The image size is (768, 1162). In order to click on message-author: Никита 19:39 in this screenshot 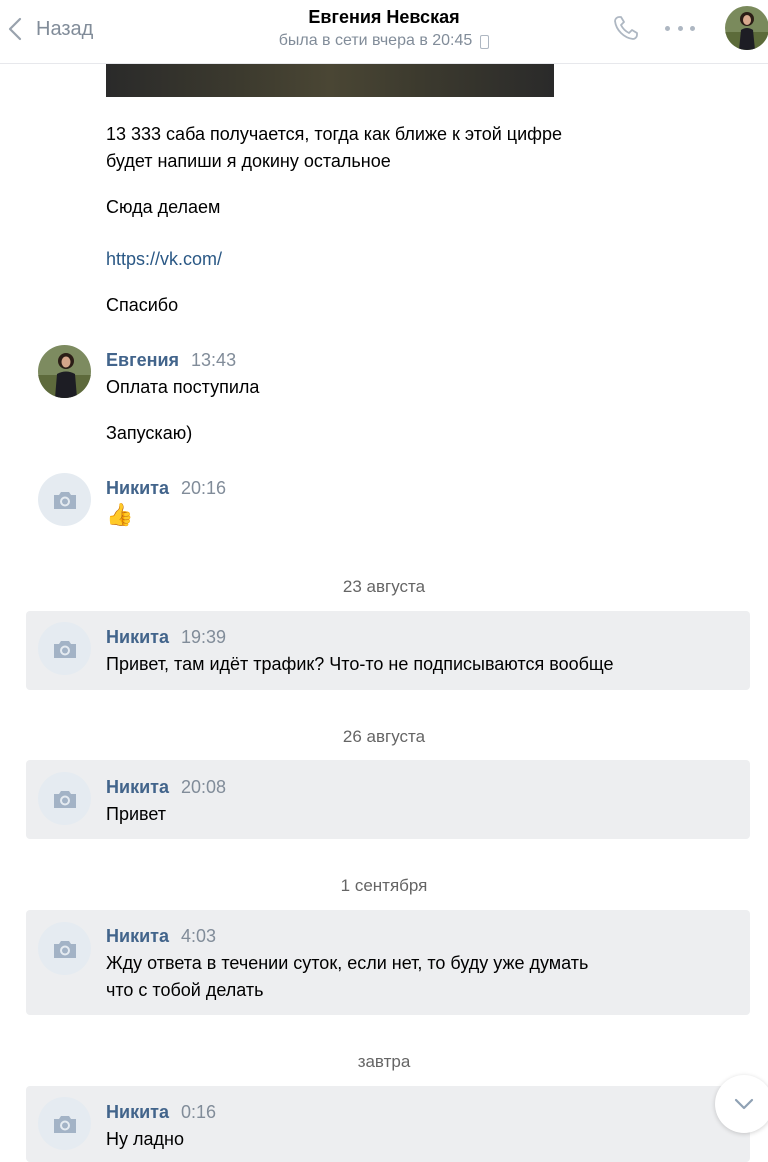, I will do `click(166, 637)`.